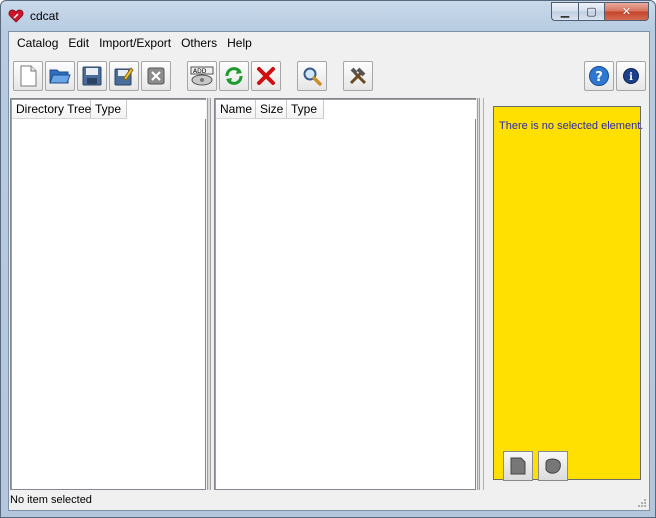 The image size is (656, 518). I want to click on column-header-size: Size, so click(271, 109).